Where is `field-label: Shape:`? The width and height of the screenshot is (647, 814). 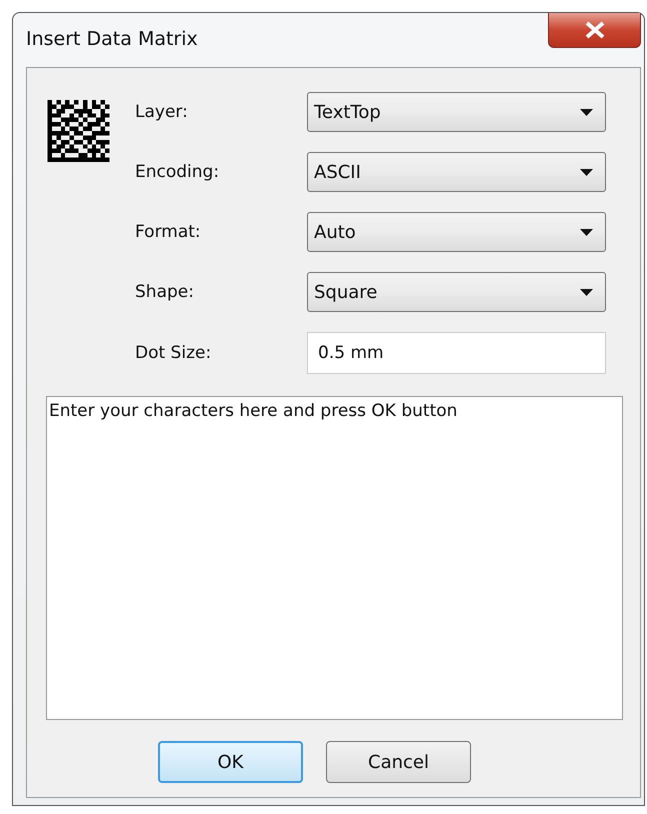 field-label: Shape: is located at coordinates (165, 292).